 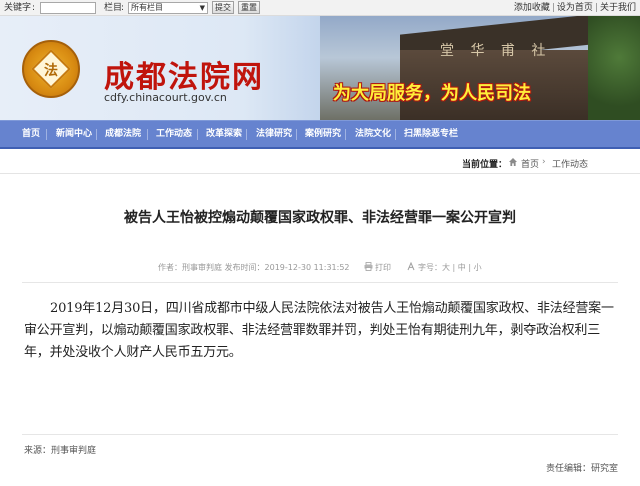 I want to click on nav-item-legal-research: 法律研究, so click(x=274, y=134).